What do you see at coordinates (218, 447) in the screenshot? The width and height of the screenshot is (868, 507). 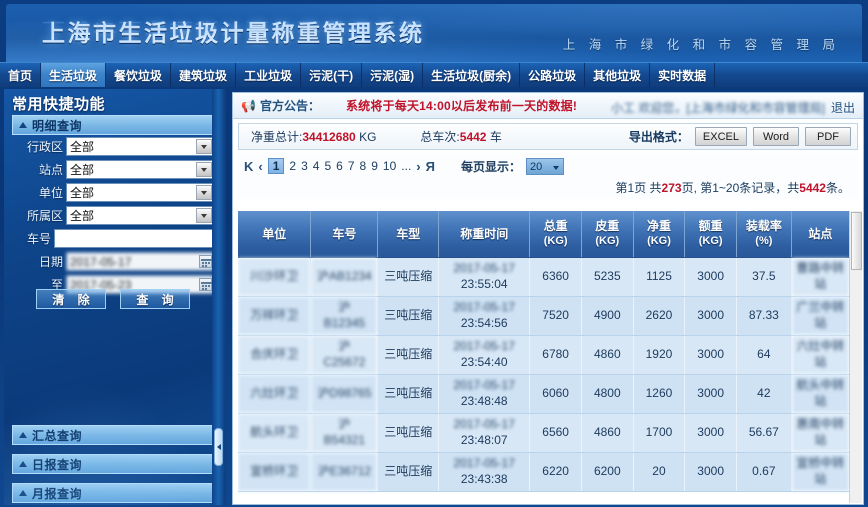 I see `sidebar-collapse-handle` at bounding box center [218, 447].